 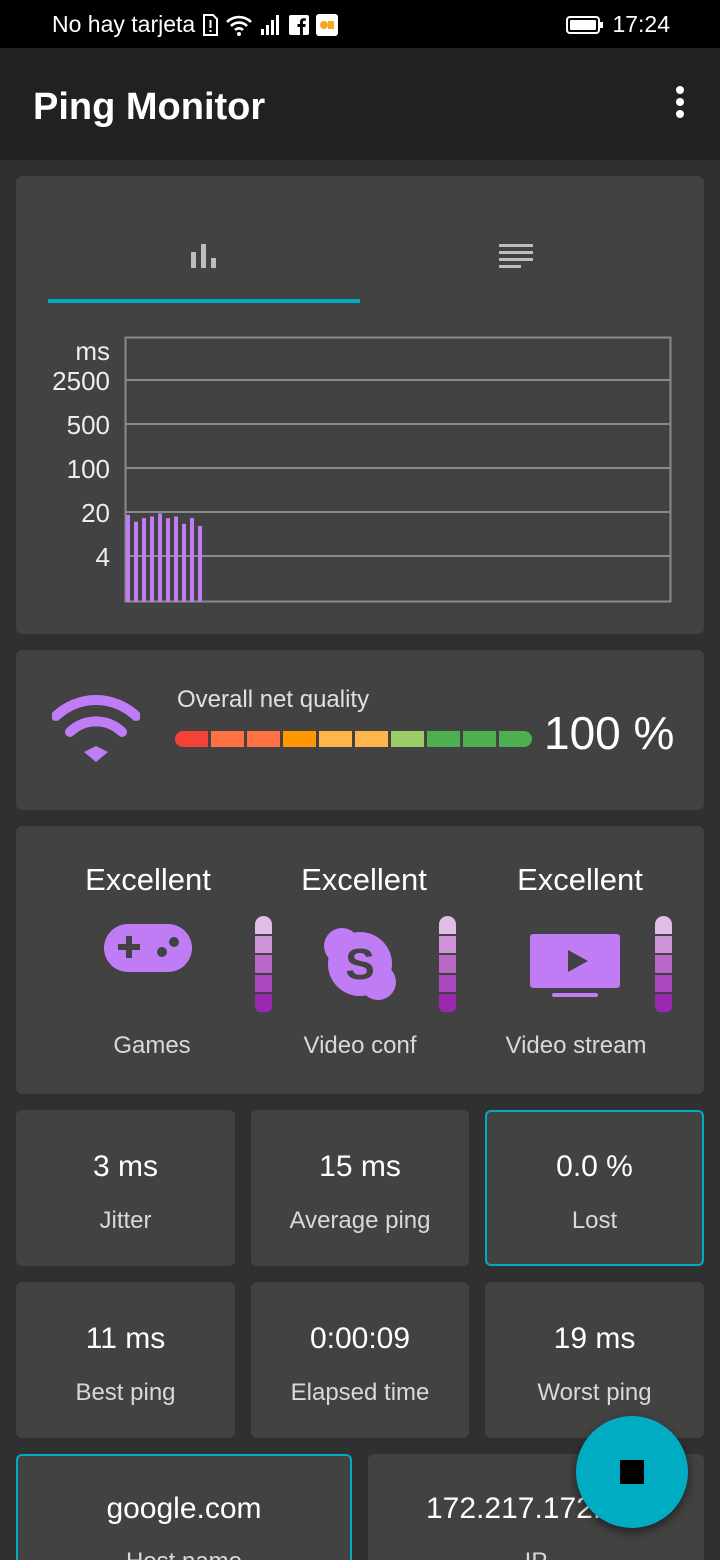 I want to click on host-label: Host name, so click(x=184, y=1554).